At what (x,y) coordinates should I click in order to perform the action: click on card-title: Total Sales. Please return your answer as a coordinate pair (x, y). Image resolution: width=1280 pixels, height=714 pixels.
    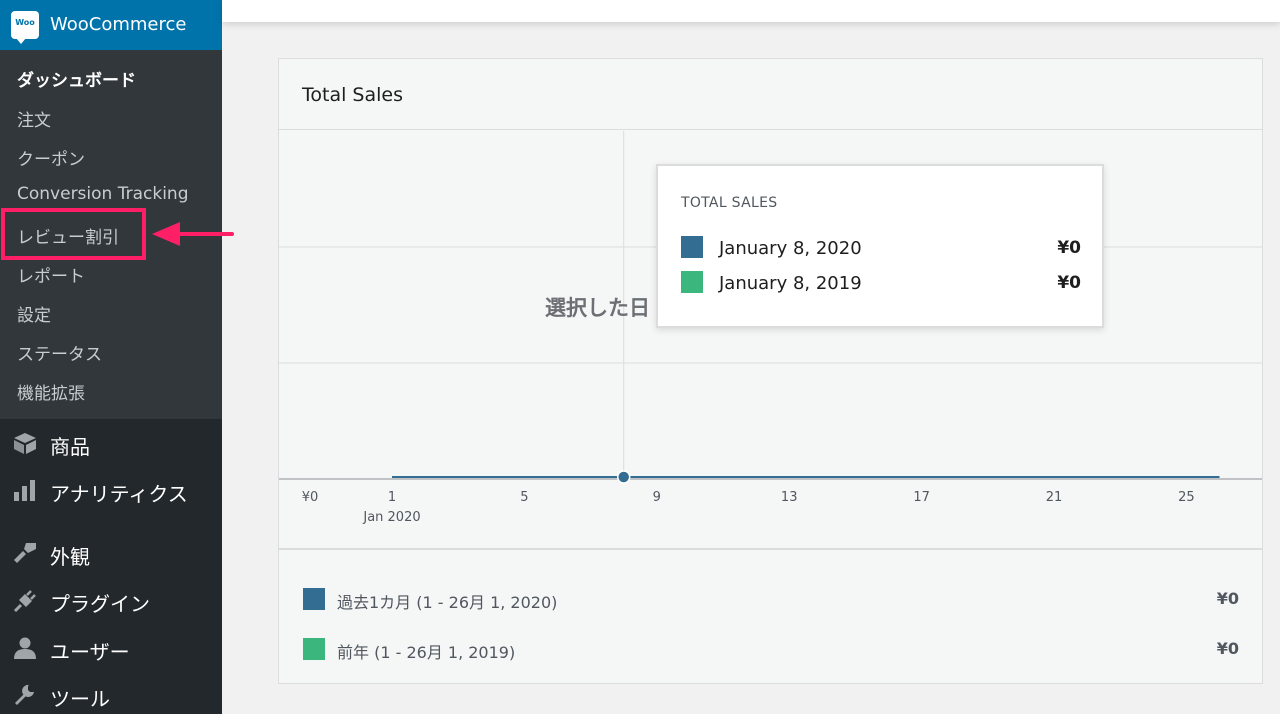
    Looking at the image, I should click on (352, 95).